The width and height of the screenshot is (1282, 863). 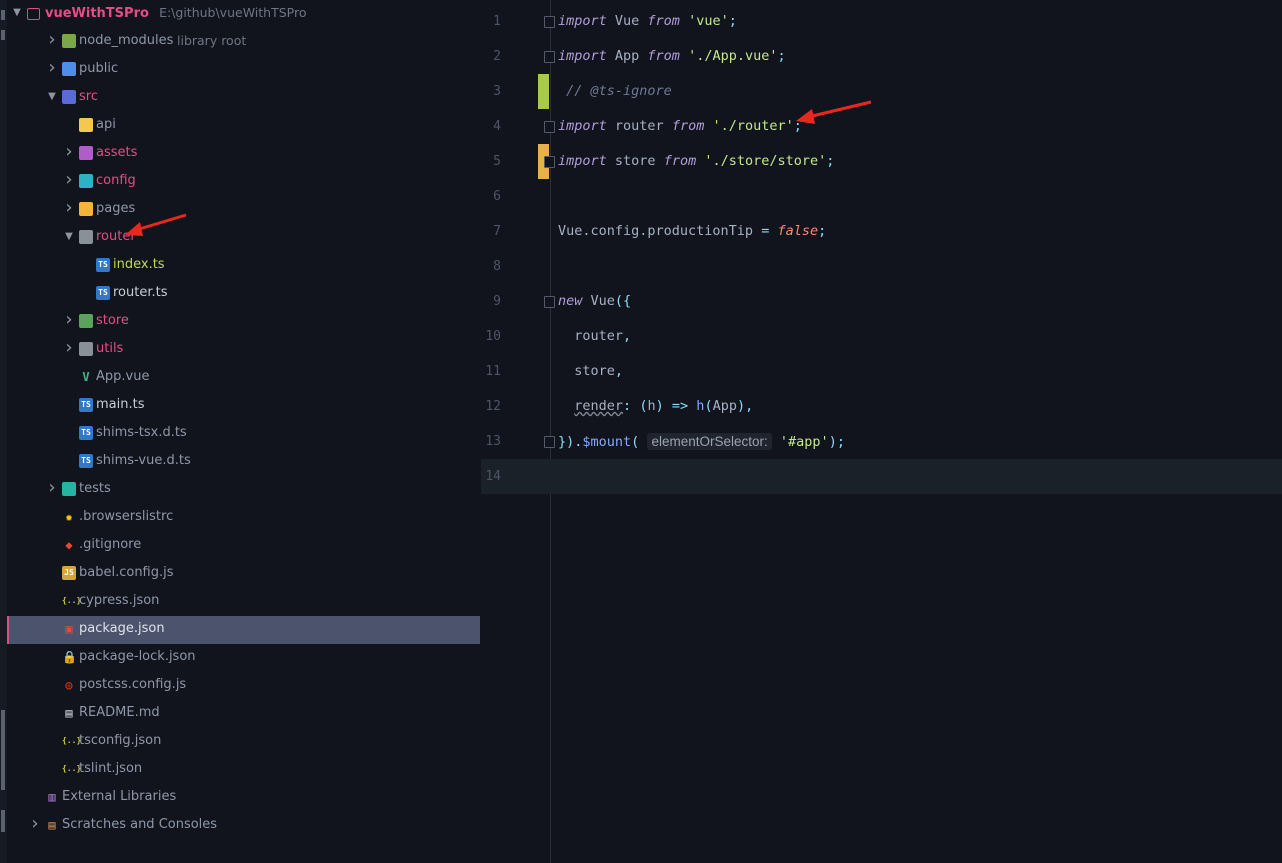 I want to click on tree-item: TS main.ts, so click(x=243, y=406).